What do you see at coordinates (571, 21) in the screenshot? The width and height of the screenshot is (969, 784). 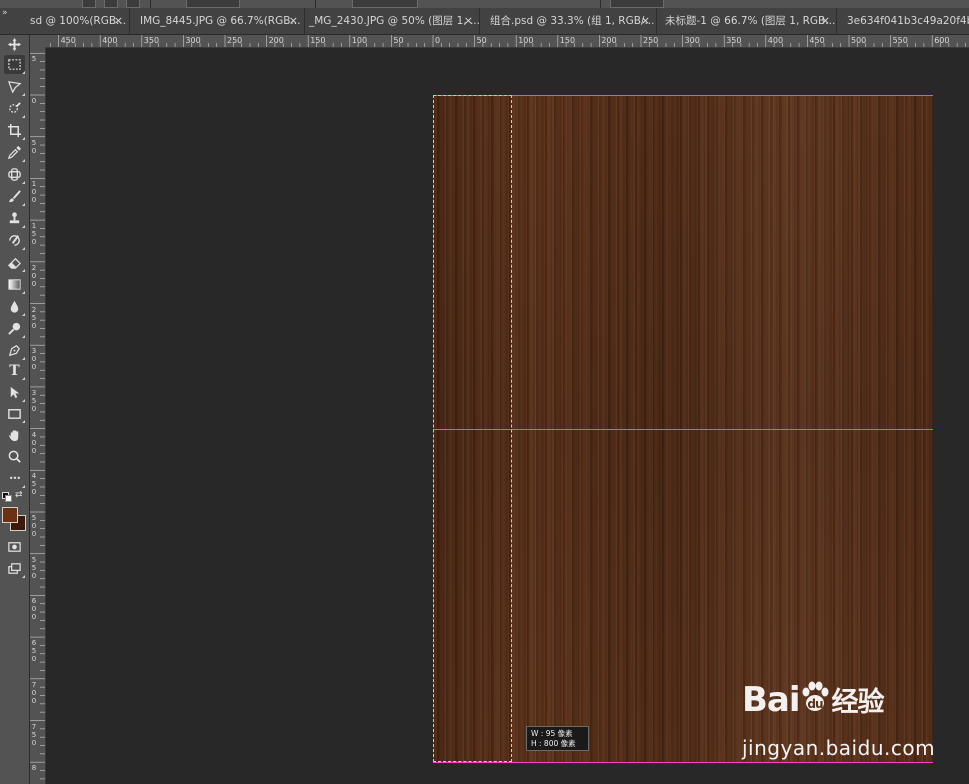 I see `document-tab: 组合.psd @ 33.3% (组 1, RGB/... ×` at bounding box center [571, 21].